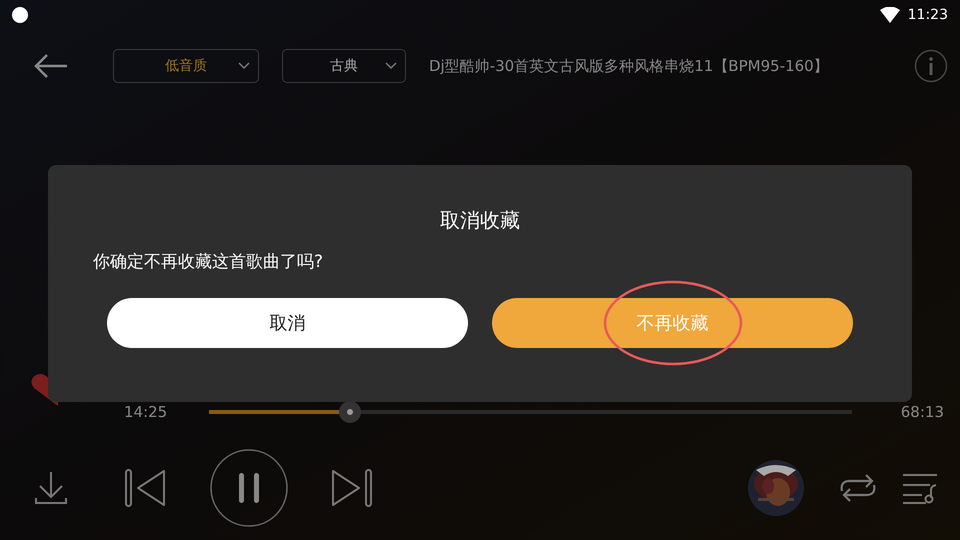 This screenshot has height=540, width=960. What do you see at coordinates (890, 15) in the screenshot?
I see `wifi-icon` at bounding box center [890, 15].